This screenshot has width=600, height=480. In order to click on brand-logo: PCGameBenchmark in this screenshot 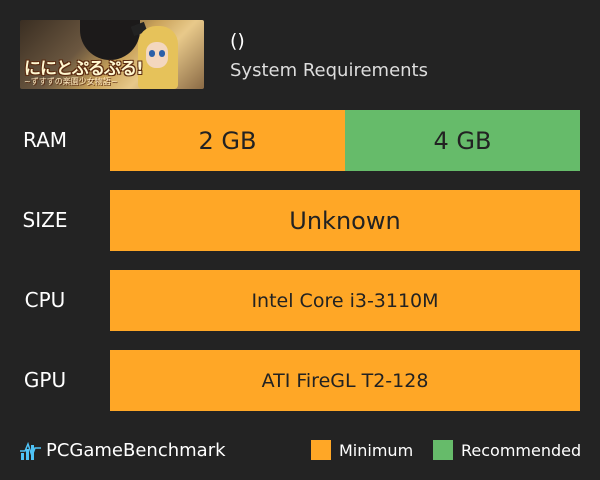, I will do `click(123, 450)`.